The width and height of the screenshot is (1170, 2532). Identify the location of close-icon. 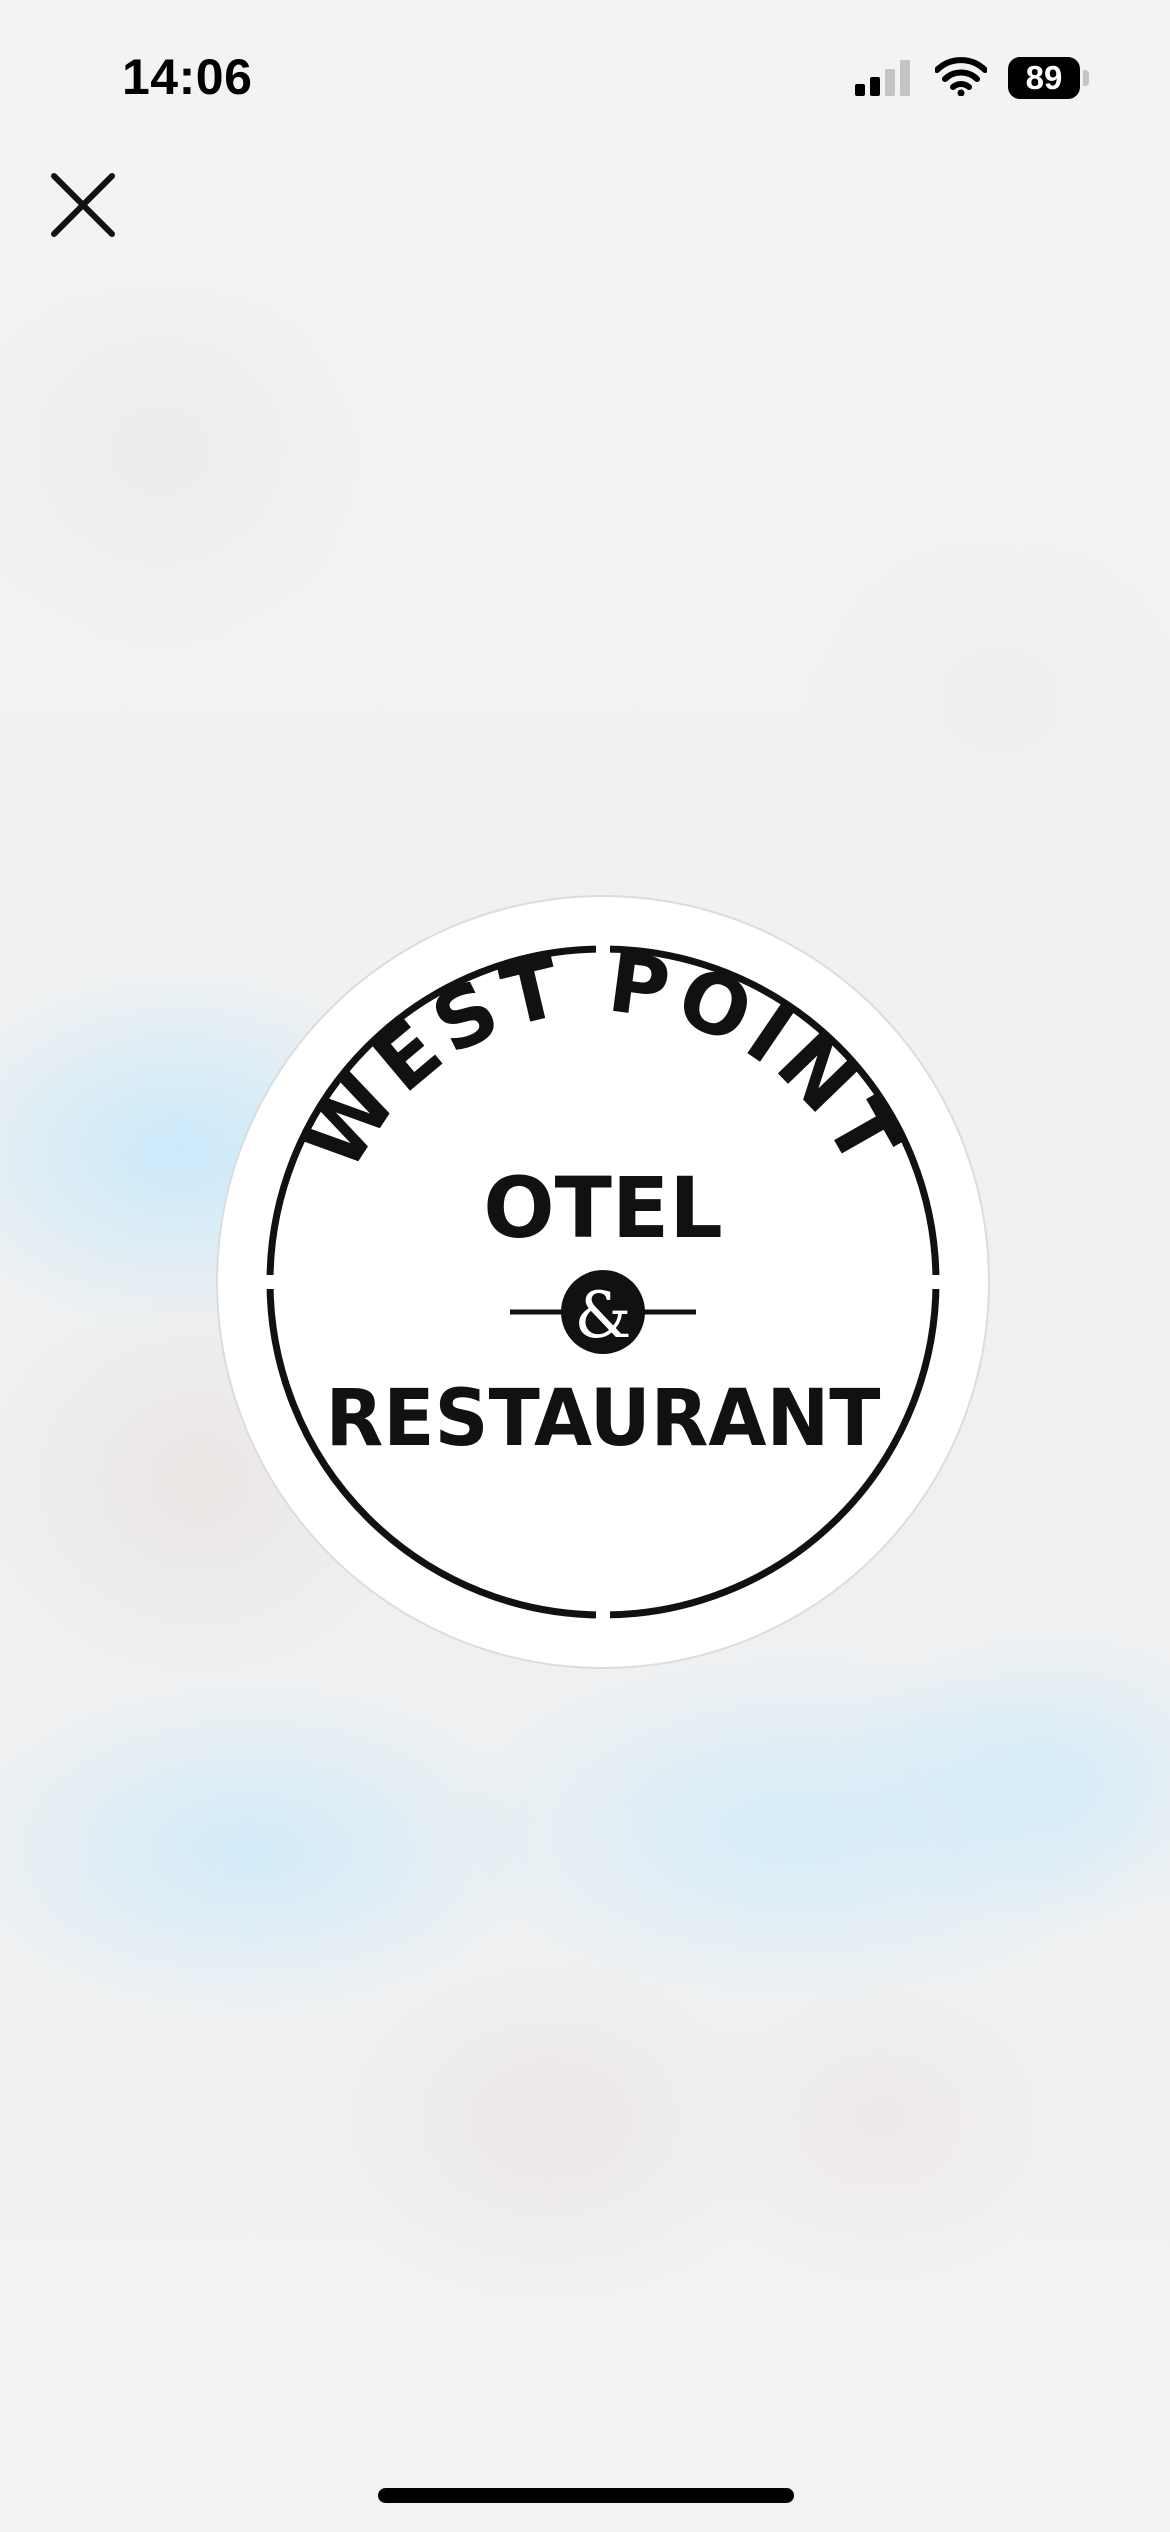
(83, 205).